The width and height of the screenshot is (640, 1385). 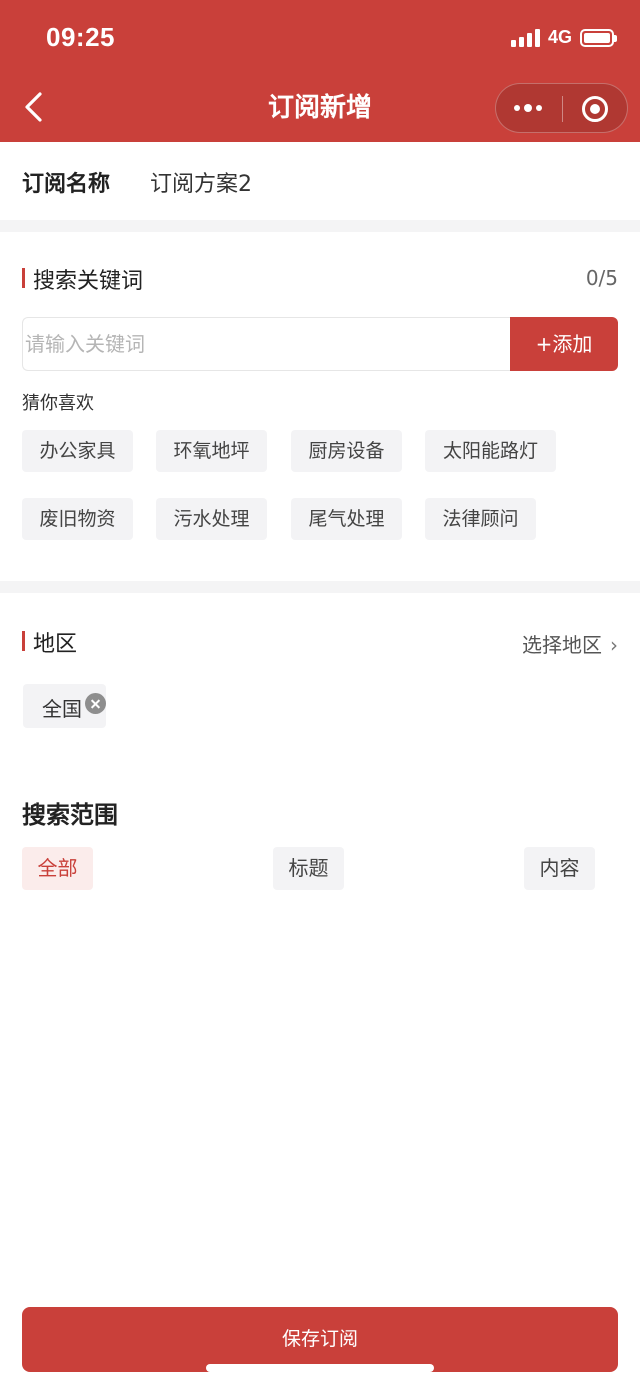 I want to click on keyword-counter: 0/5, so click(x=601, y=278).